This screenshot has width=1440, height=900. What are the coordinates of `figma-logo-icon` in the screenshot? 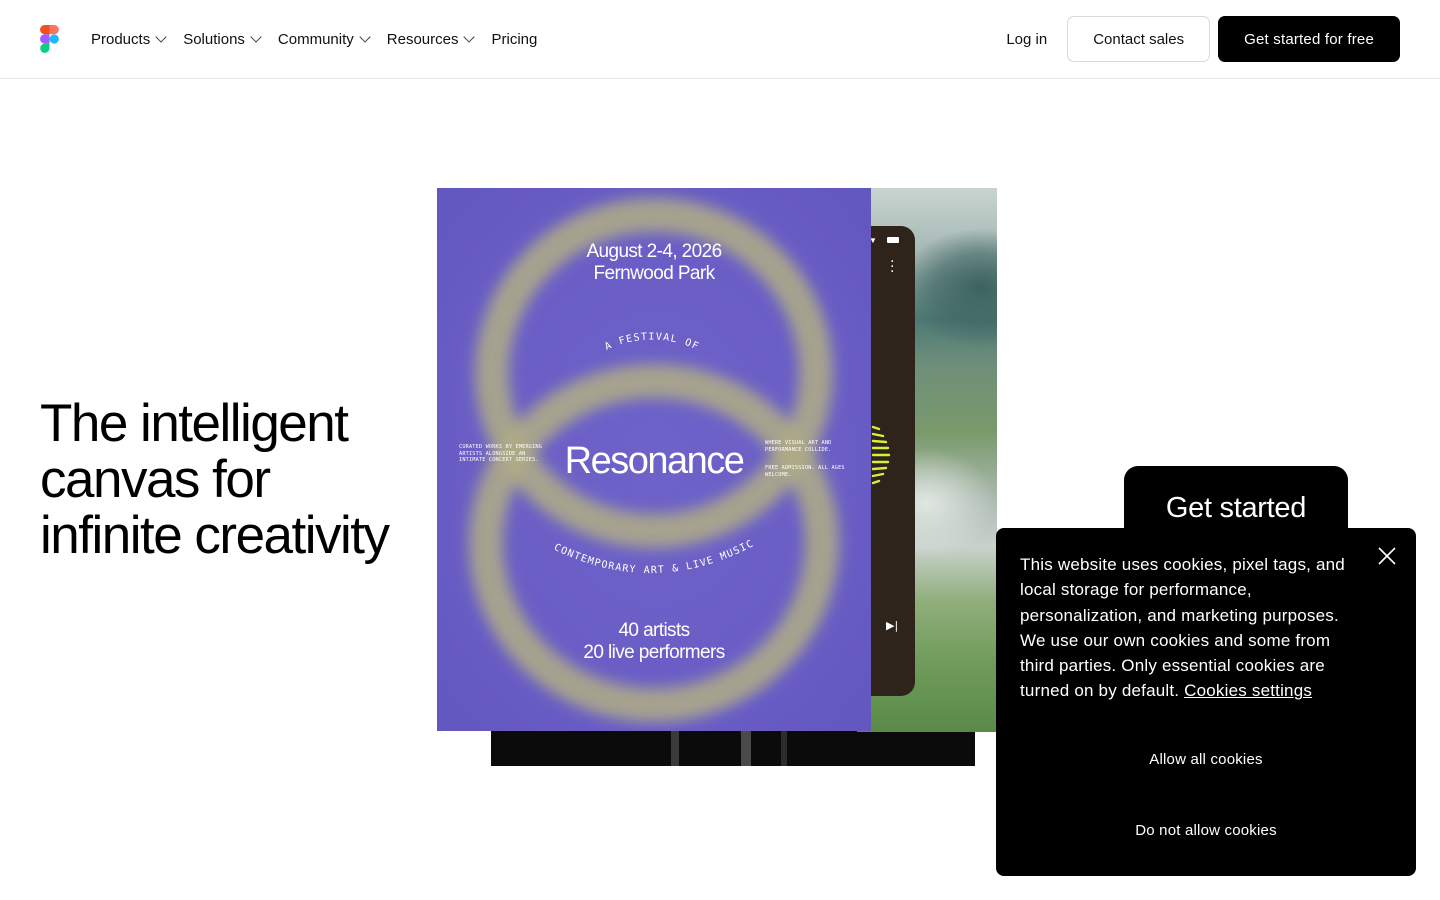 It's located at (49, 39).